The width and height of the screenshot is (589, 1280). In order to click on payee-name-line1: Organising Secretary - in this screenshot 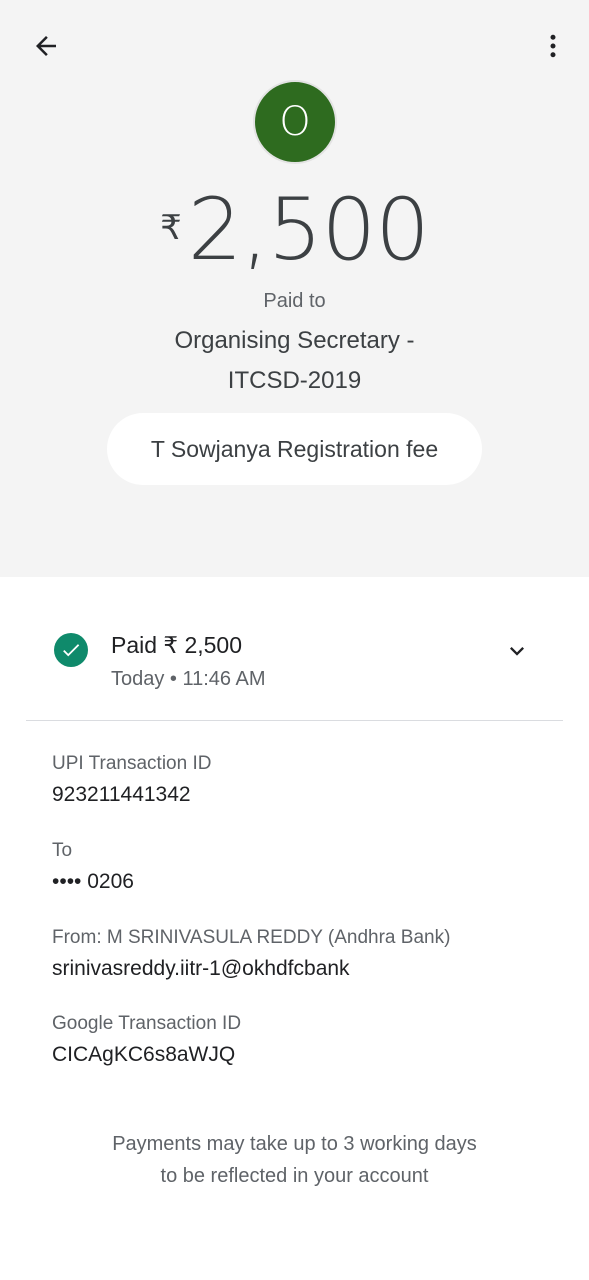, I will do `click(294, 340)`.